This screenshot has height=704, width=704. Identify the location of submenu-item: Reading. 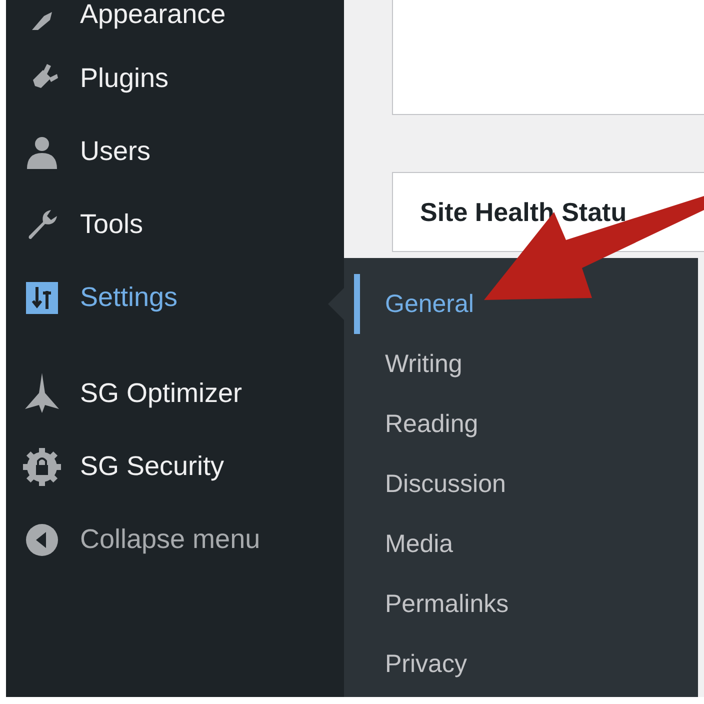
(526, 424).